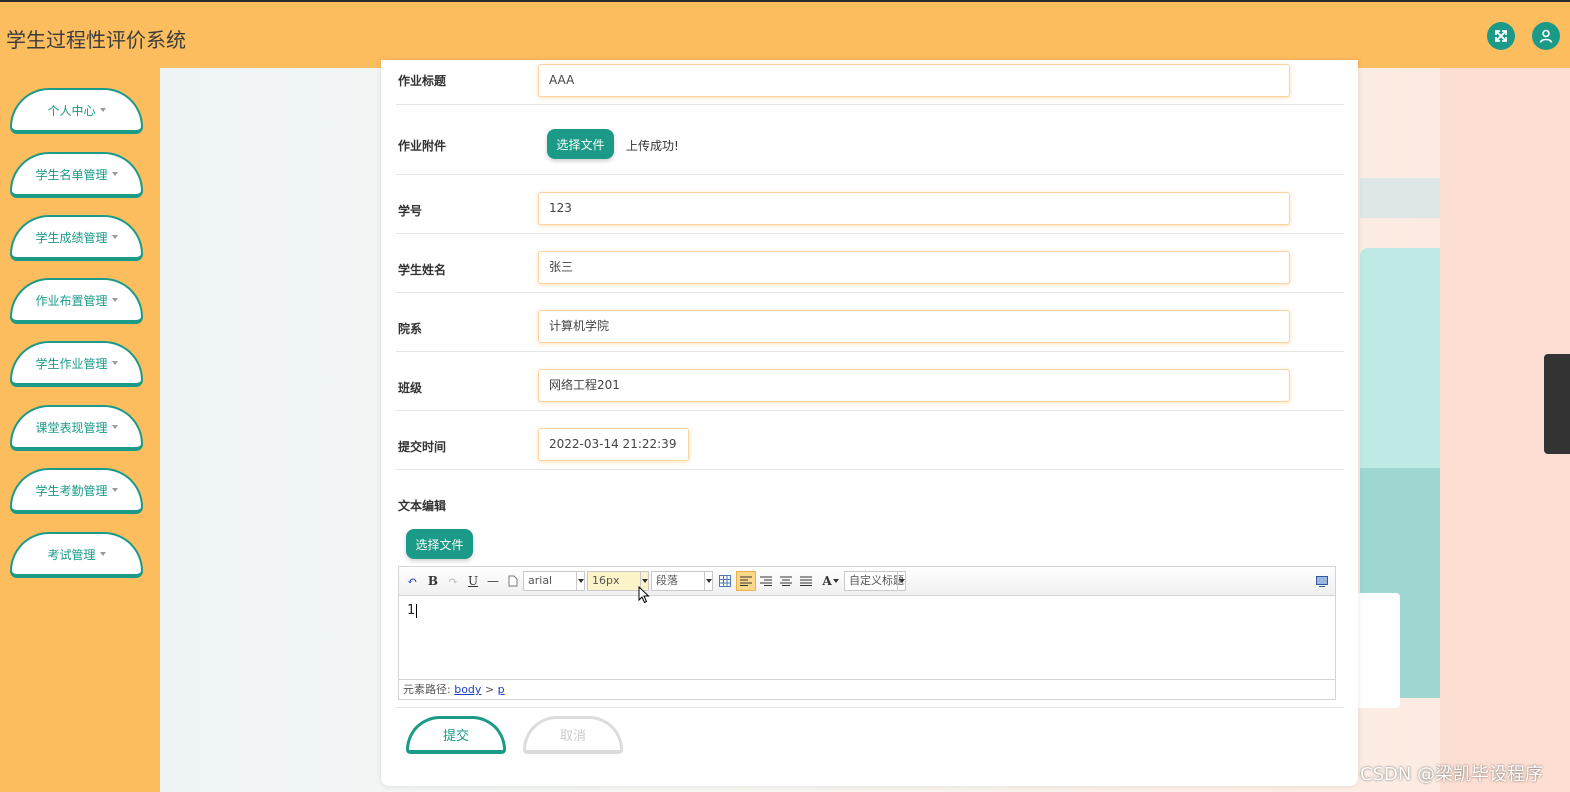 This screenshot has width=1570, height=792. Describe the element at coordinates (1546, 36) in the screenshot. I see `user-icon` at that location.